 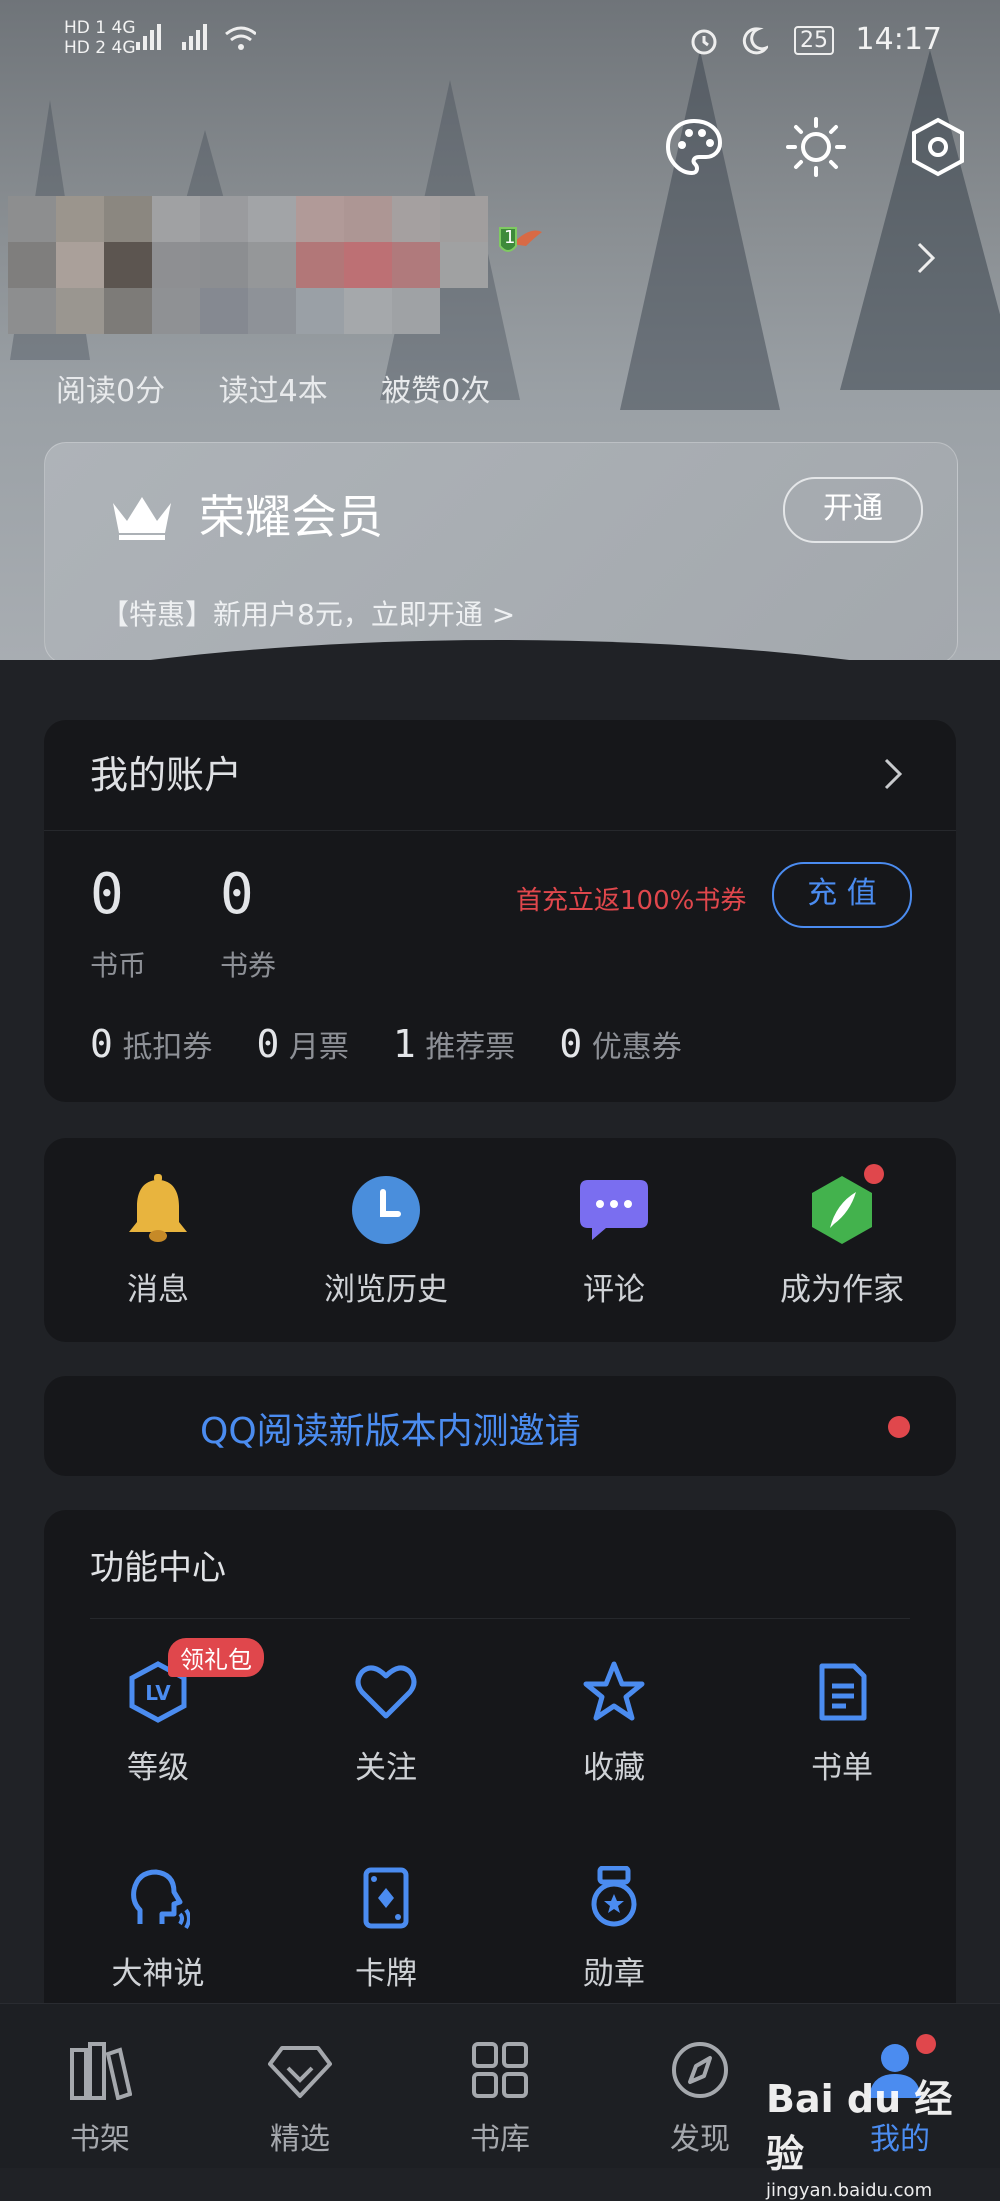 I want to click on brightness-icon, so click(x=816, y=147).